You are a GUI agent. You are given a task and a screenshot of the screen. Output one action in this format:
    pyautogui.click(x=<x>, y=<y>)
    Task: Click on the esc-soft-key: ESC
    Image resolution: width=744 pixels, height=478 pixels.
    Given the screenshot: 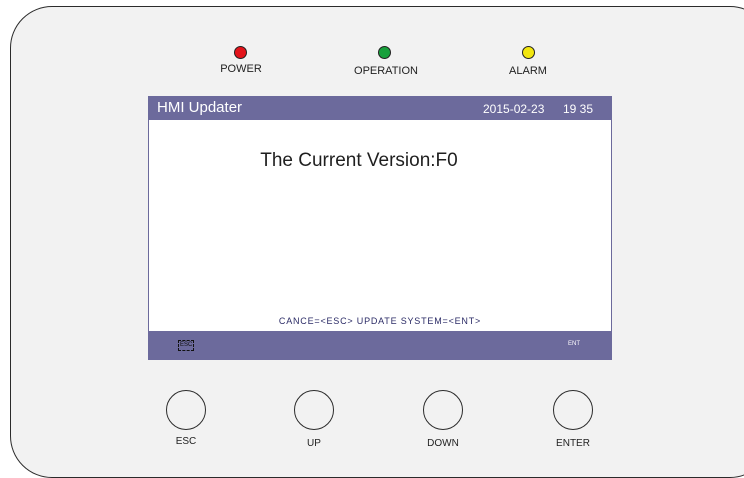 What is the action you would take?
    pyautogui.click(x=186, y=345)
    